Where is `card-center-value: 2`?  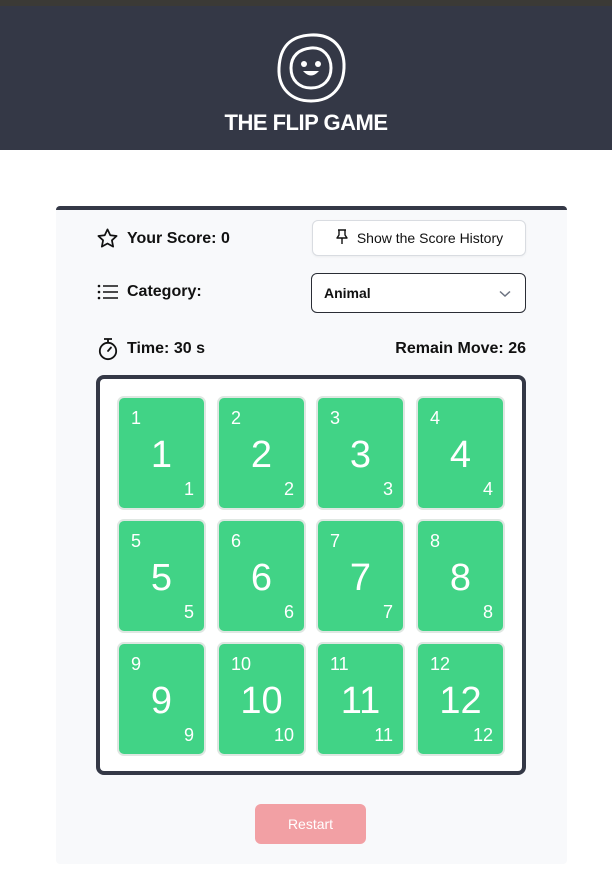
card-center-value: 2 is located at coordinates (261, 455).